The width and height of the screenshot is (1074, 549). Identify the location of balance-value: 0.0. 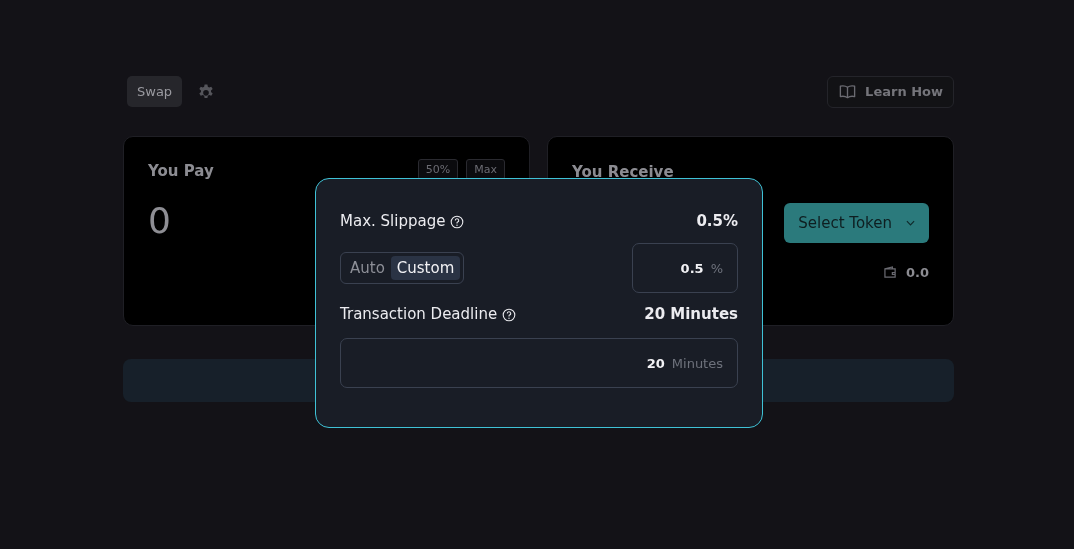
(917, 272).